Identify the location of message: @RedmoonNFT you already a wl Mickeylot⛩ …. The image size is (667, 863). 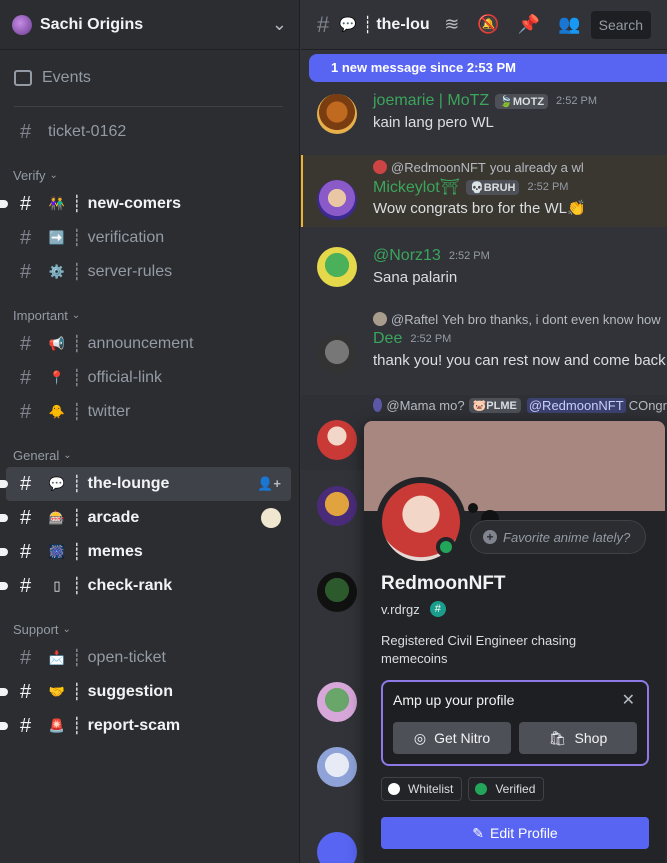
(484, 189).